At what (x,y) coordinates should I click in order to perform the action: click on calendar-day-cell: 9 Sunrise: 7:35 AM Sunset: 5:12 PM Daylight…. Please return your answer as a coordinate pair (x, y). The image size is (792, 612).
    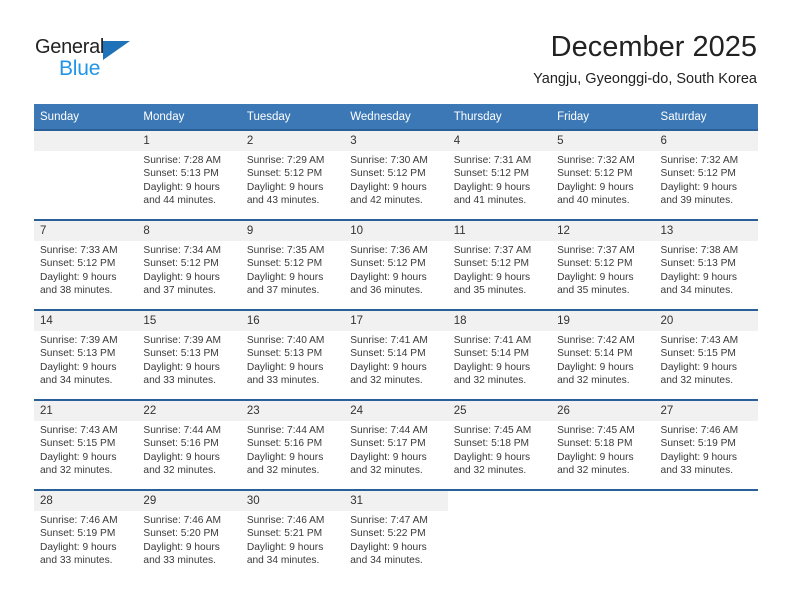
    Looking at the image, I should click on (292, 264).